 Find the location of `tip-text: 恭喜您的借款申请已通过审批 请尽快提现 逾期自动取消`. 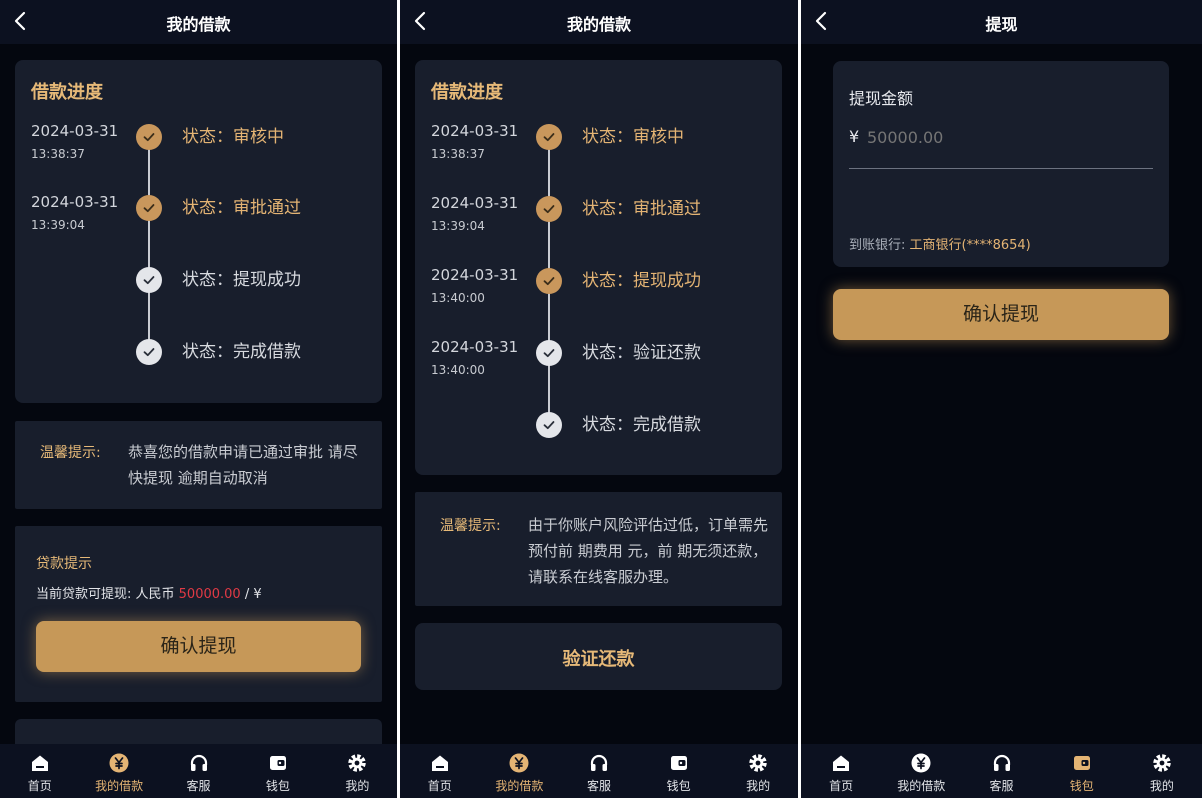

tip-text: 恭喜您的借款申请已通过审批 请尽快提现 逾期自动取消 is located at coordinates (243, 465).